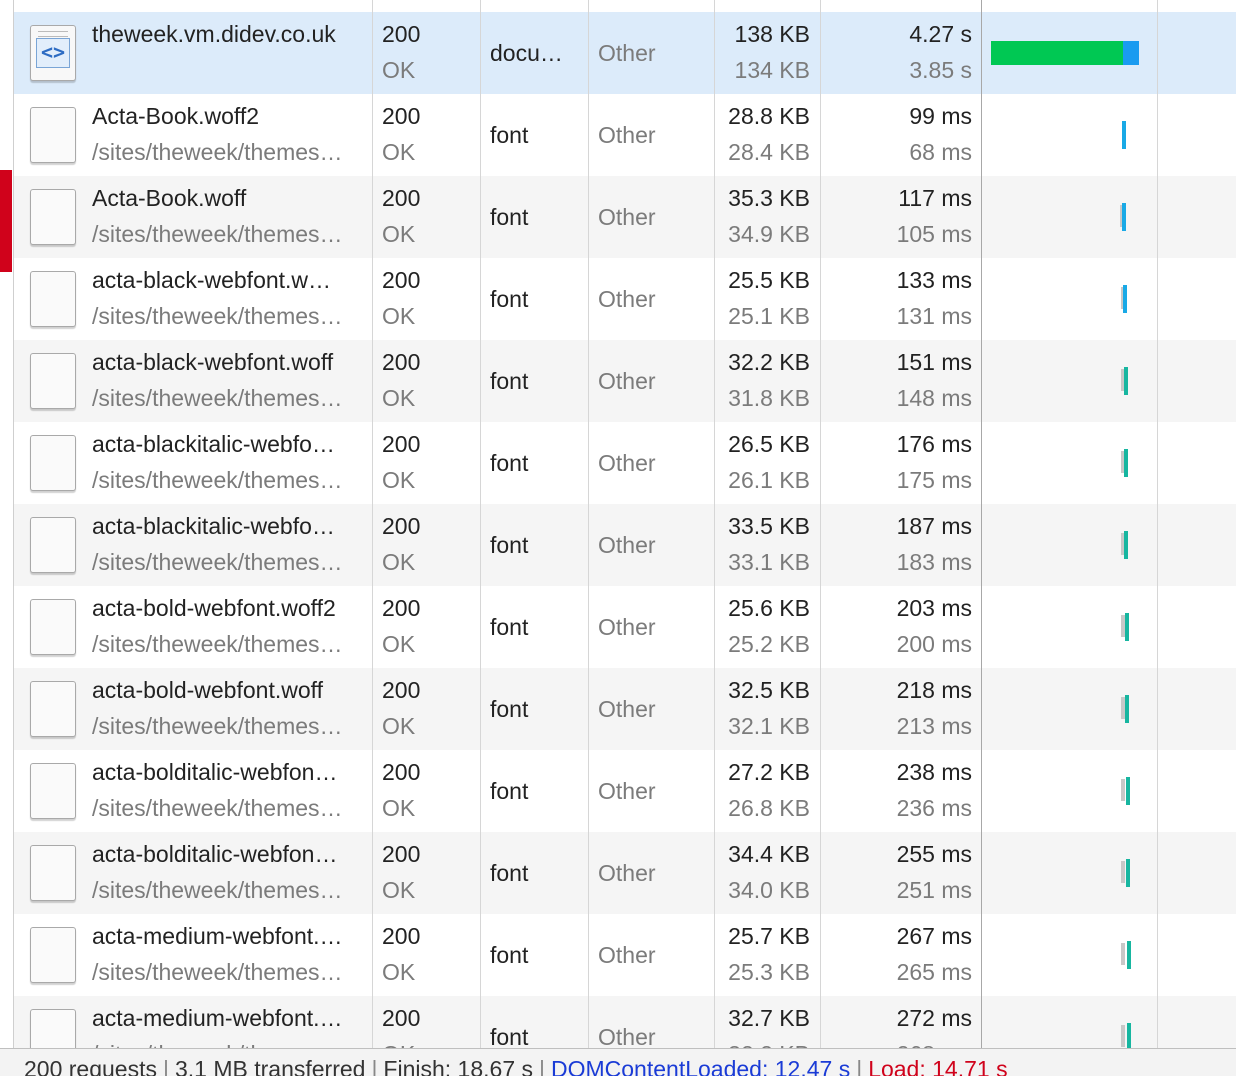 The image size is (1236, 1076). I want to click on request-name: theweek.vm.didev.co.uk, so click(228, 34).